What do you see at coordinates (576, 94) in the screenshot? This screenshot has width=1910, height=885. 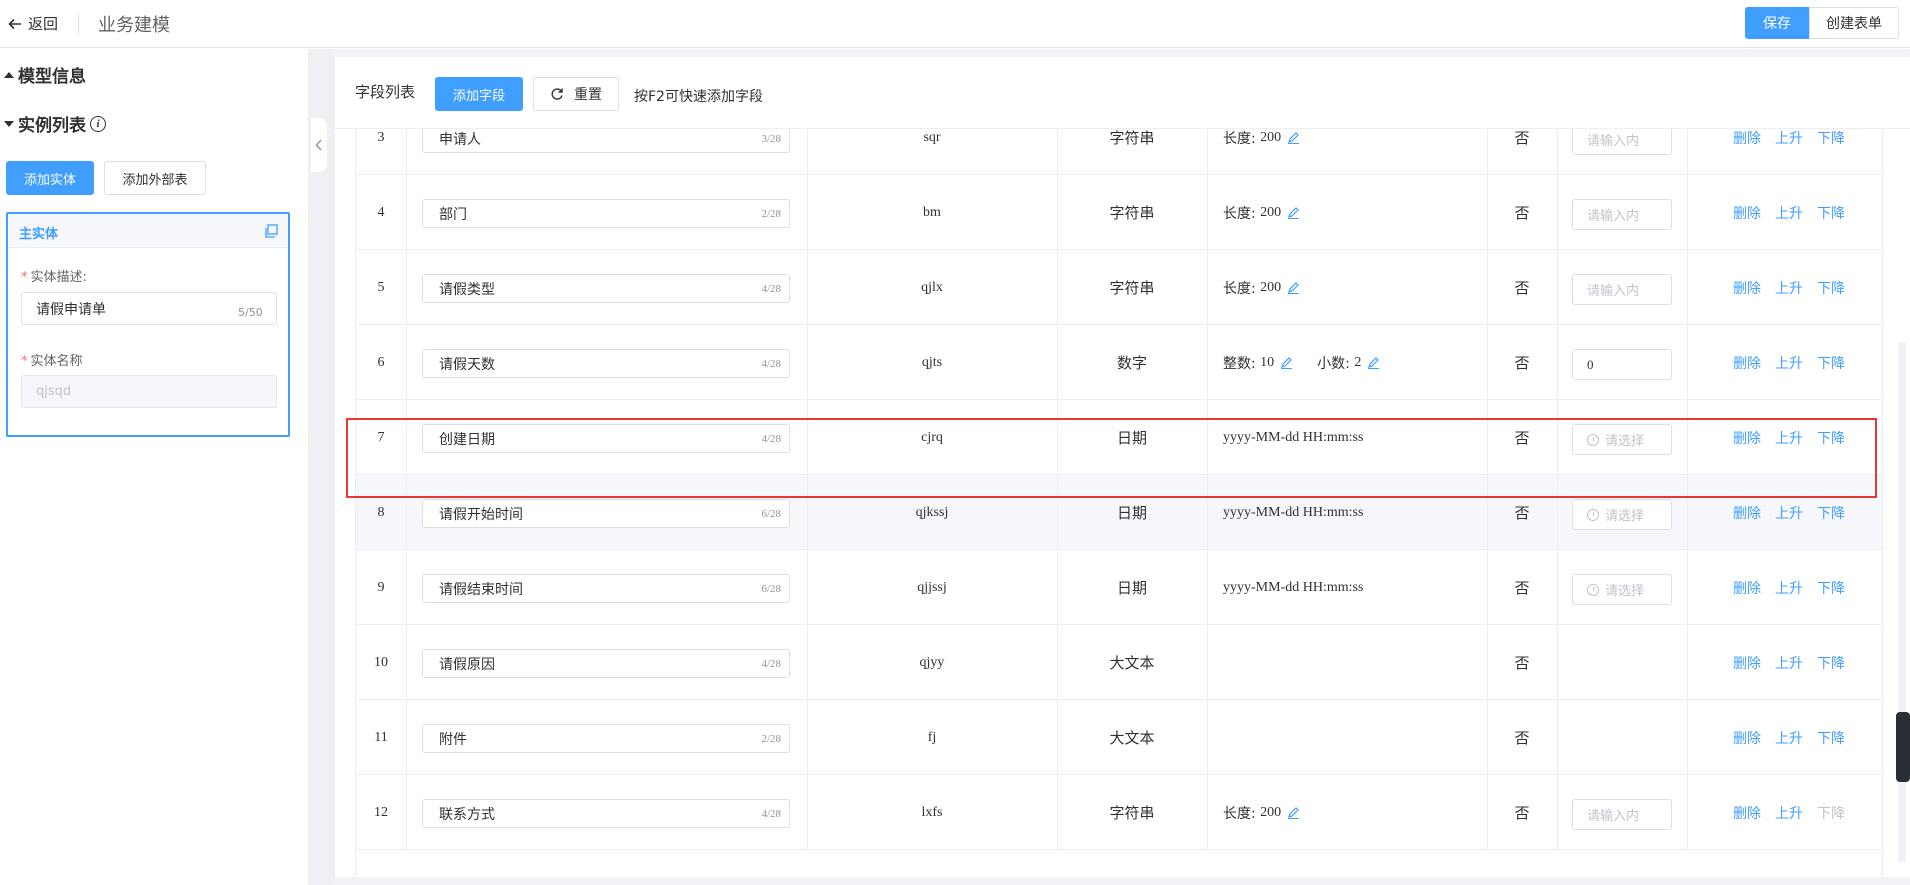 I see `reset-button: 重置` at bounding box center [576, 94].